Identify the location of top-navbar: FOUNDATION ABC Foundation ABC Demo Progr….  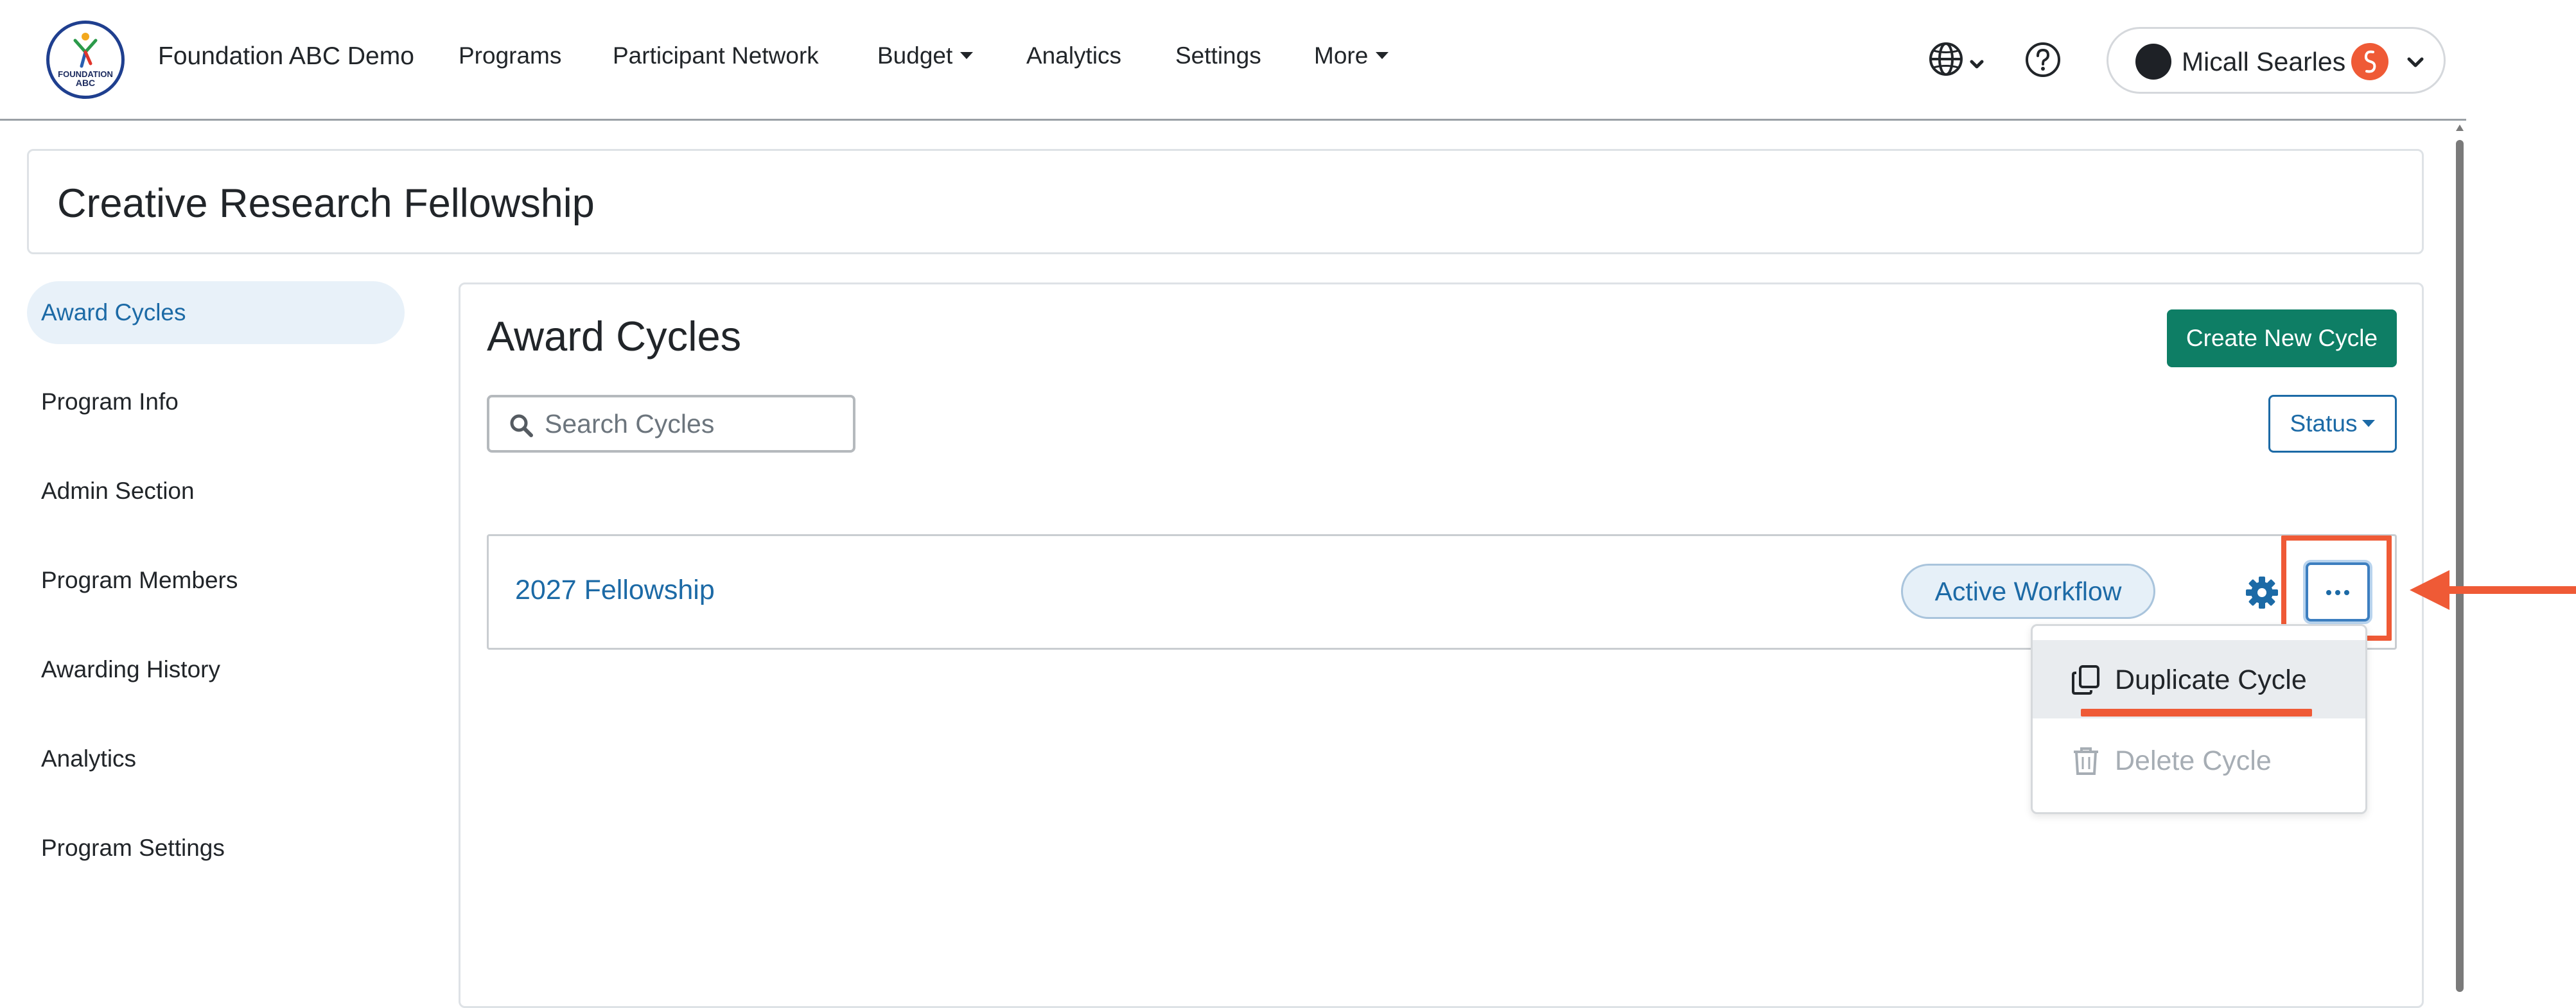
(1233, 60).